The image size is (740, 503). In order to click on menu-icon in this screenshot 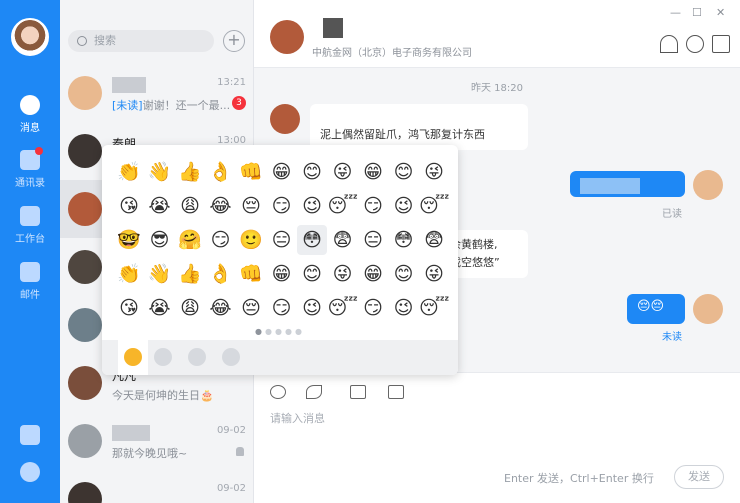, I will do `click(721, 44)`.